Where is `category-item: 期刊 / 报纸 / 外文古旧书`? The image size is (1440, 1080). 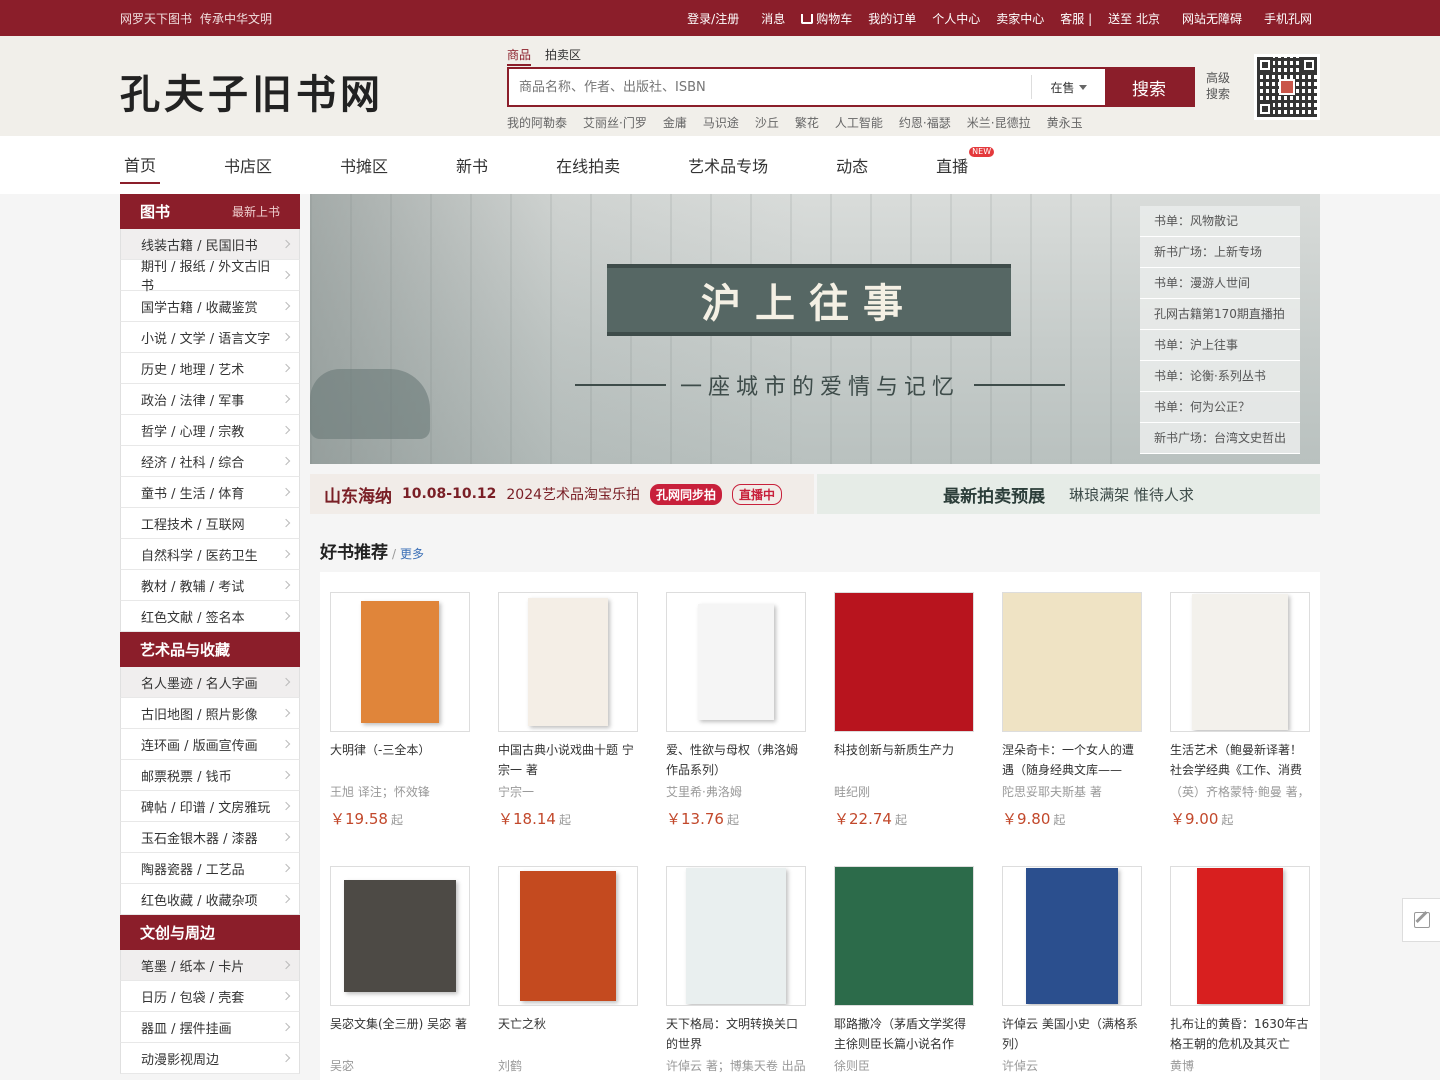
category-item: 期刊 / 报纸 / 外文古旧书 is located at coordinates (210, 277).